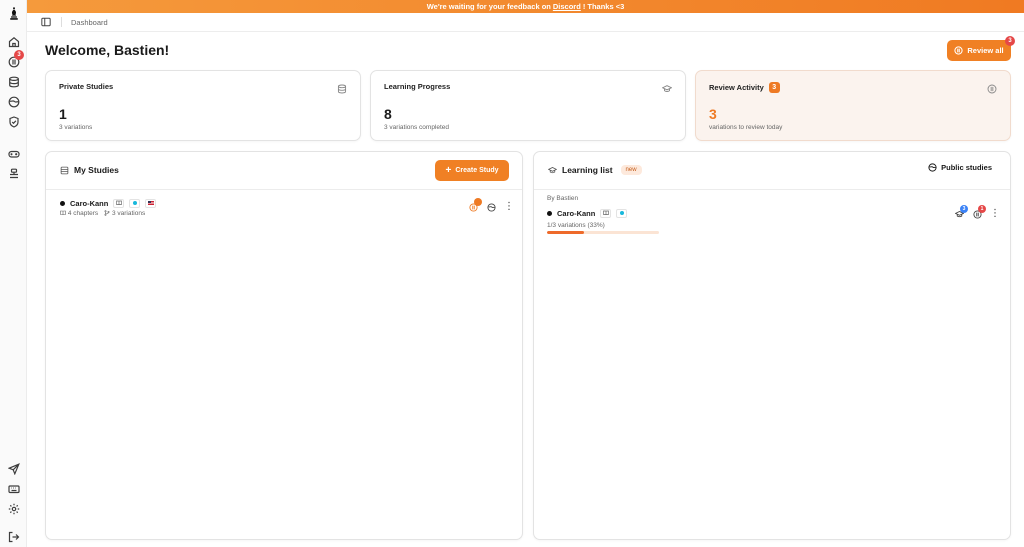 This screenshot has height=547, width=1024. What do you see at coordinates (417, 127) in the screenshot?
I see `stat-subtitle: 3 variations completed` at bounding box center [417, 127].